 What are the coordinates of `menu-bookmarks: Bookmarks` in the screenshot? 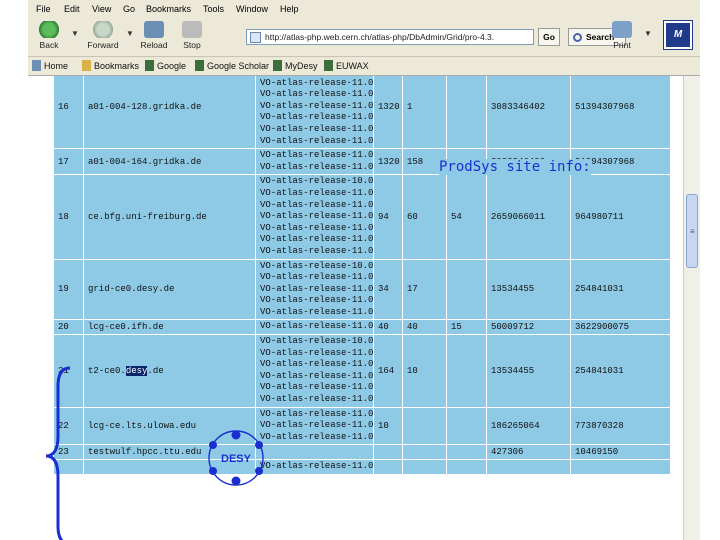 It's located at (168, 9).